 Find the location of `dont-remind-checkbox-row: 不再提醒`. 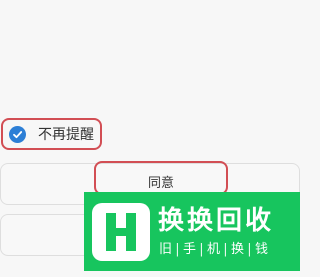

dont-remind-checkbox-row: 不再提醒 is located at coordinates (51, 134).